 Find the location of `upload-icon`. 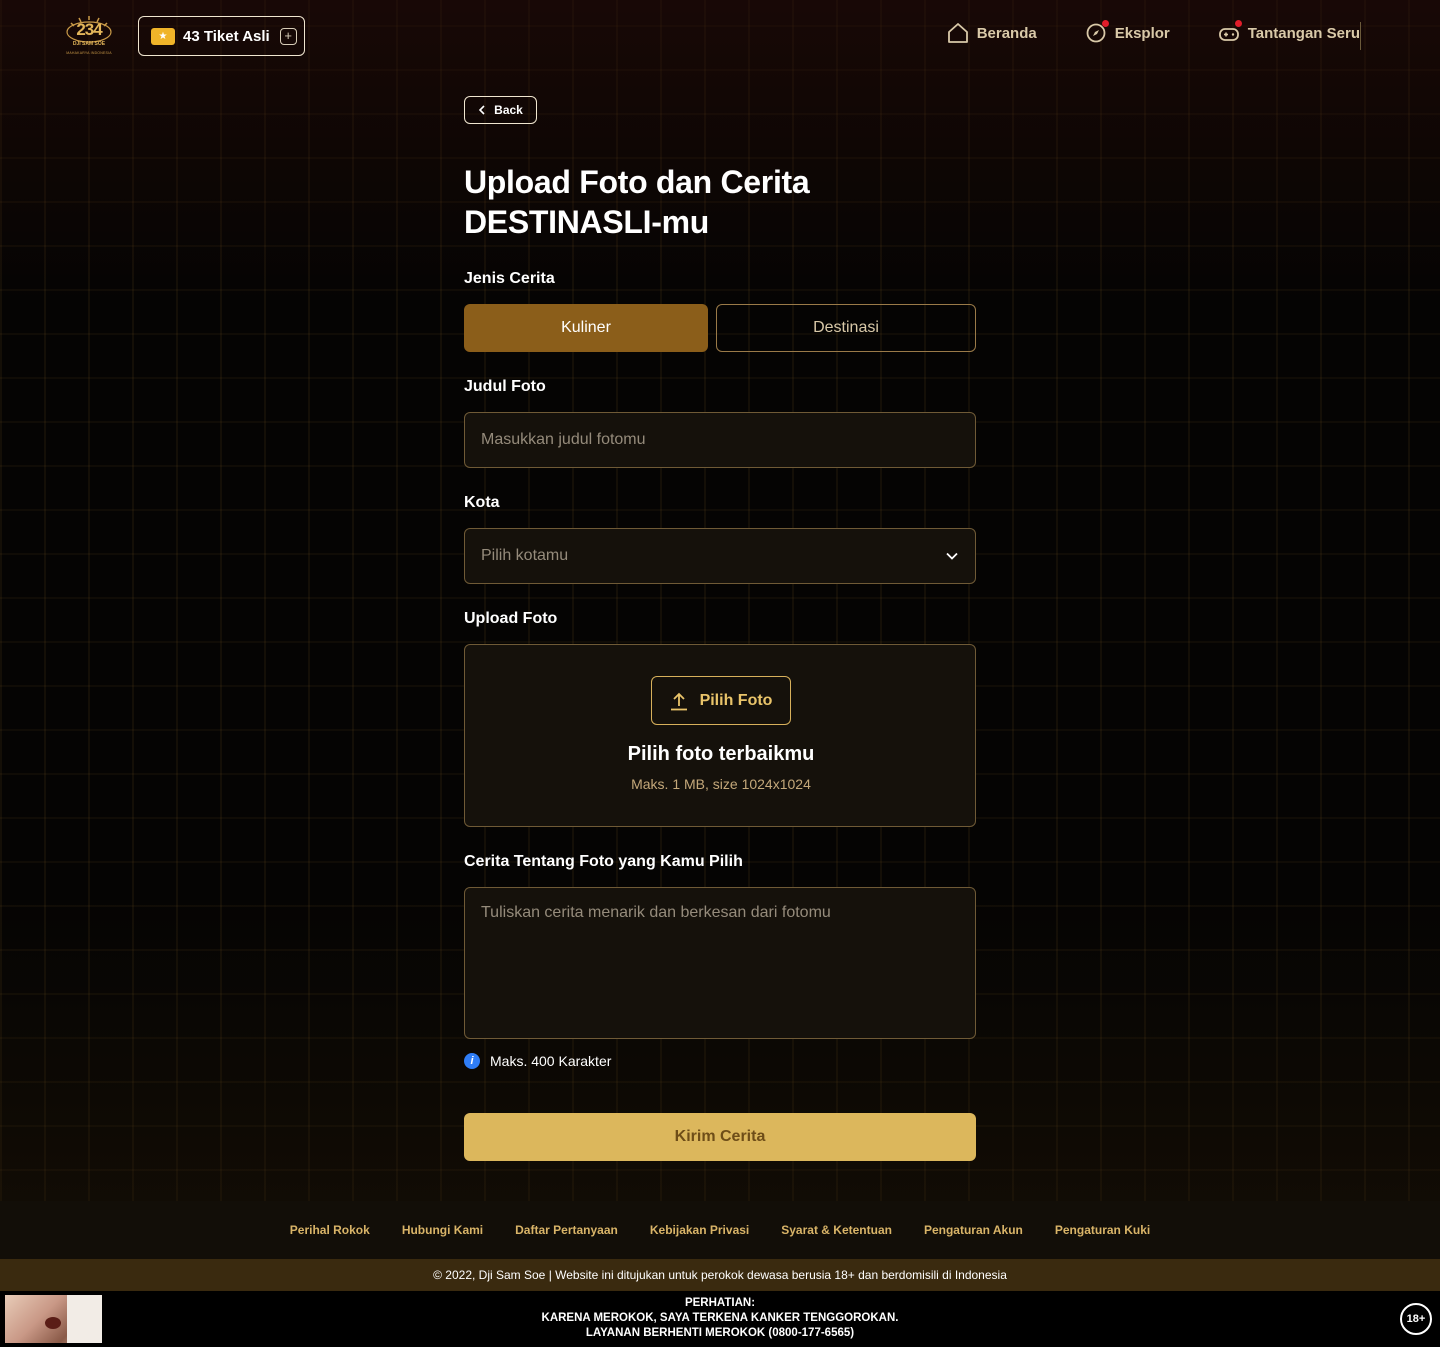

upload-icon is located at coordinates (678, 701).